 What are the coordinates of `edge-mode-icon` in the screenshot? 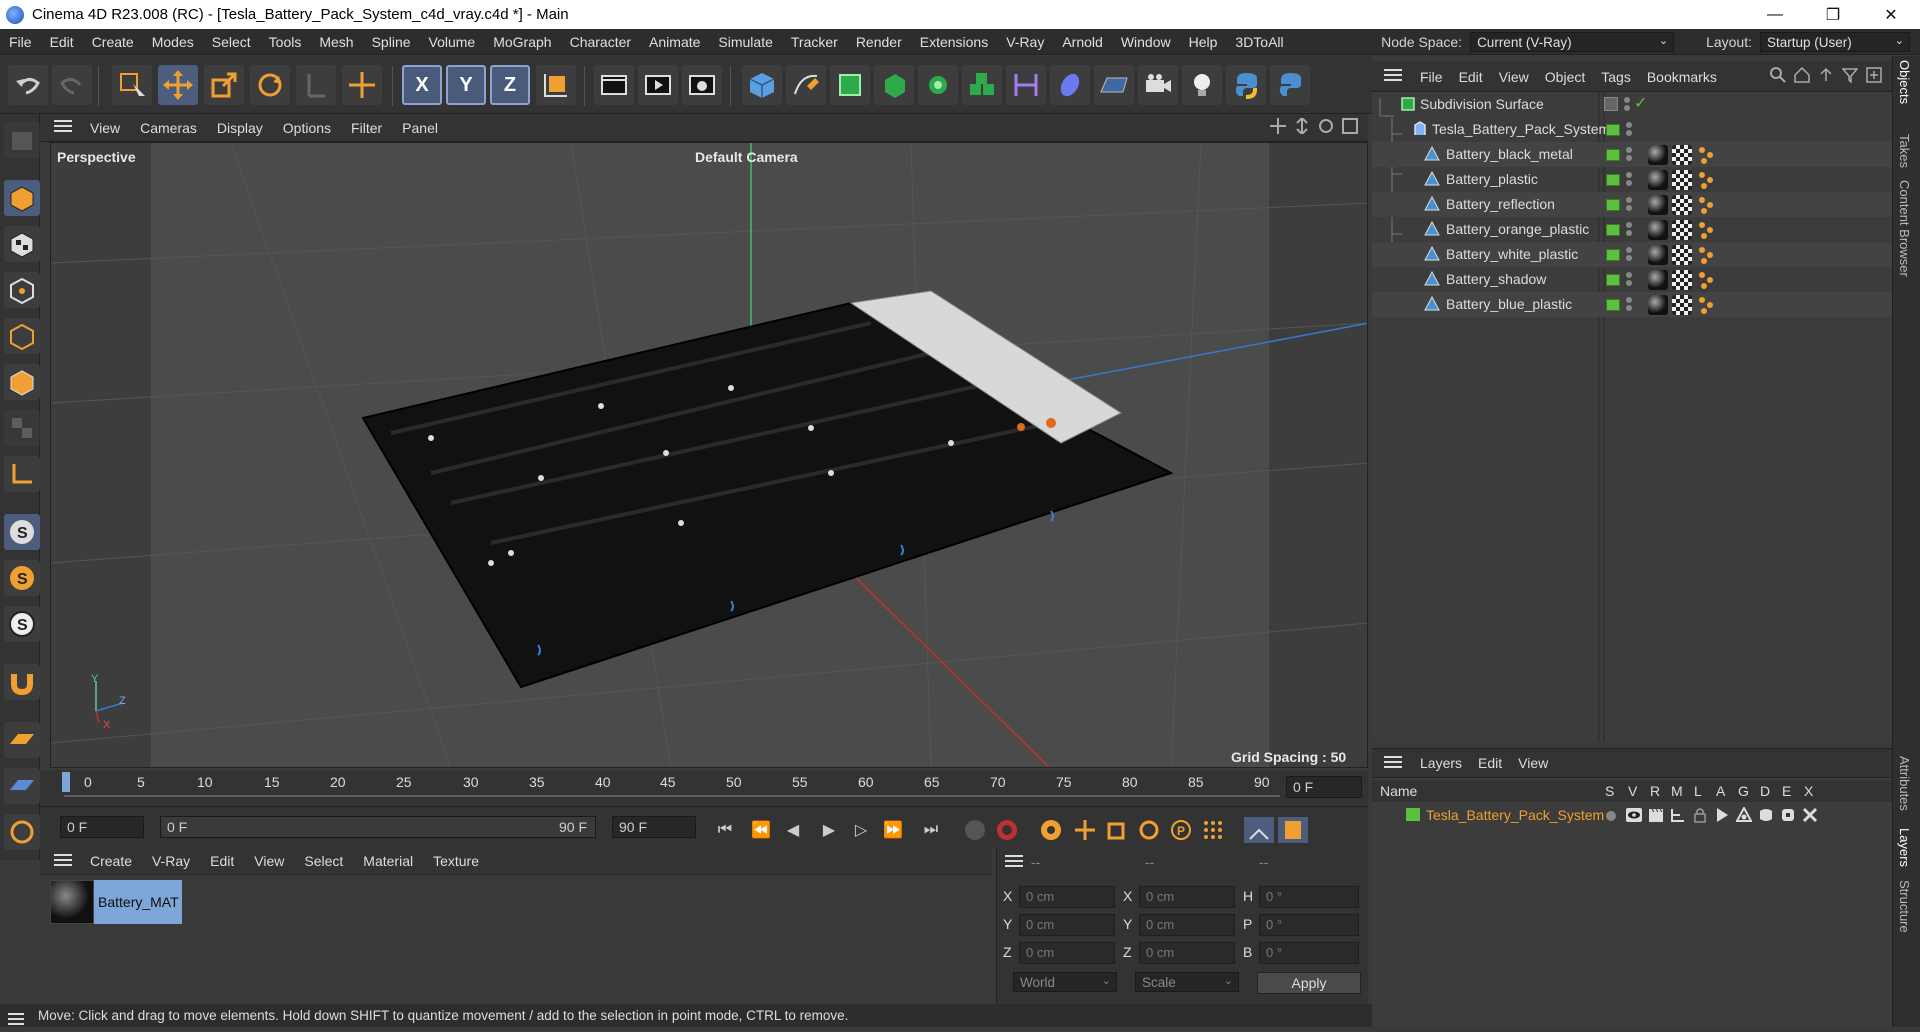 It's located at (22, 336).